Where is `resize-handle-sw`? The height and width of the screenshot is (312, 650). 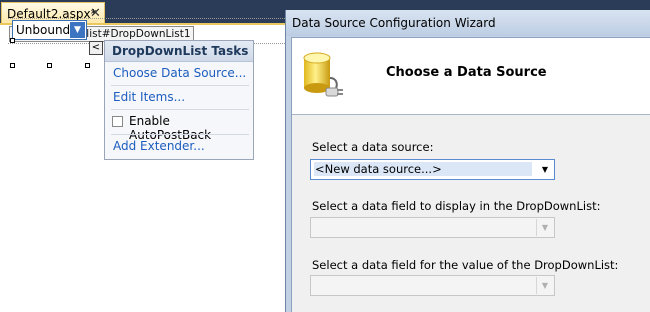
resize-handle-sw is located at coordinates (12, 65).